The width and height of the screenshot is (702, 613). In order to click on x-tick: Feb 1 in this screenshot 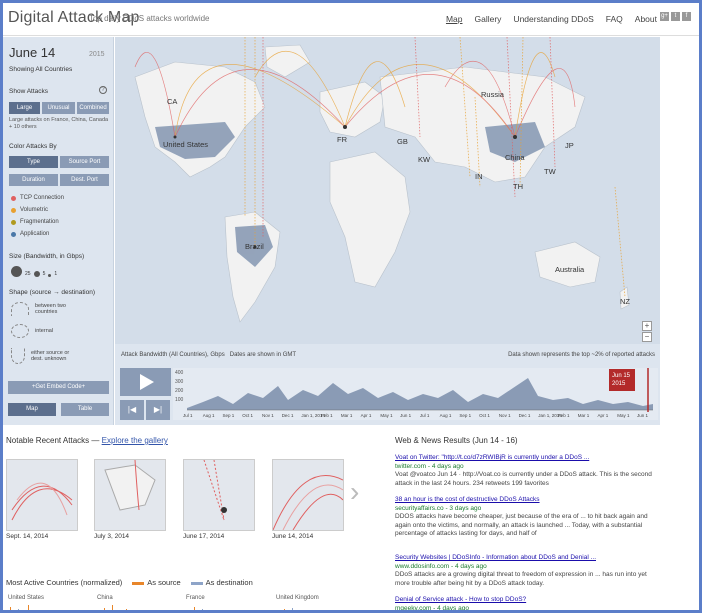, I will do `click(327, 415)`.